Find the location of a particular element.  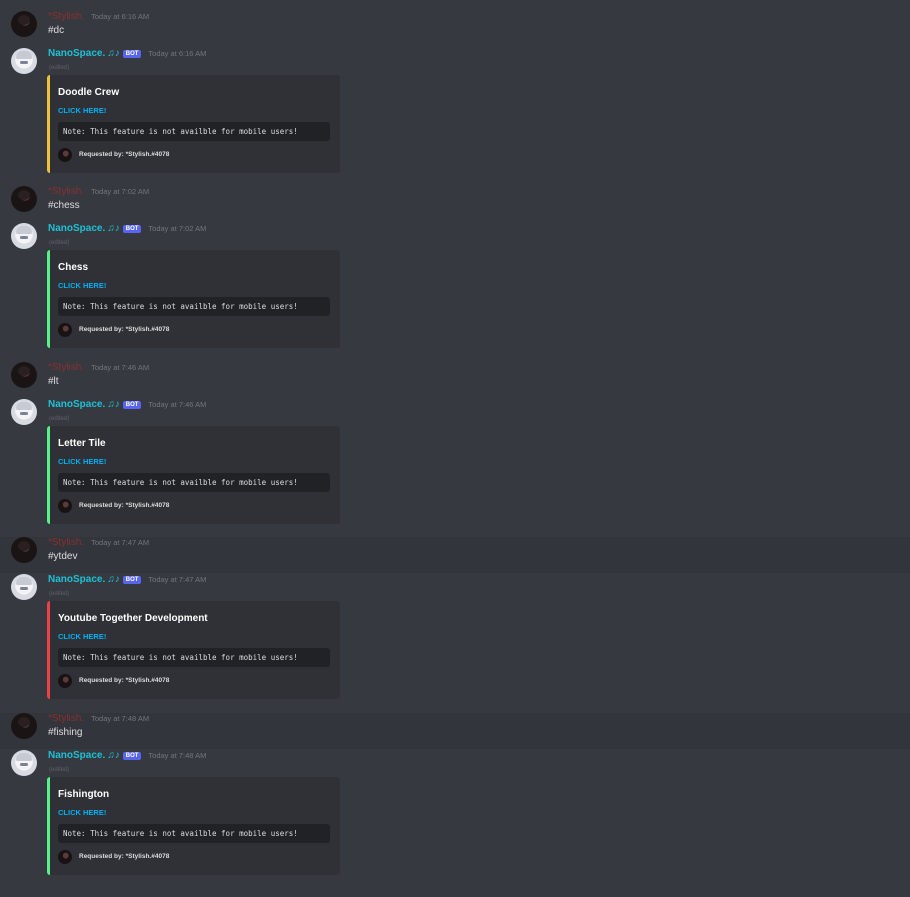

message-header: NanoSpace. ♫♪ BOT Today at 7:47 AM is located at coordinates (127, 581).